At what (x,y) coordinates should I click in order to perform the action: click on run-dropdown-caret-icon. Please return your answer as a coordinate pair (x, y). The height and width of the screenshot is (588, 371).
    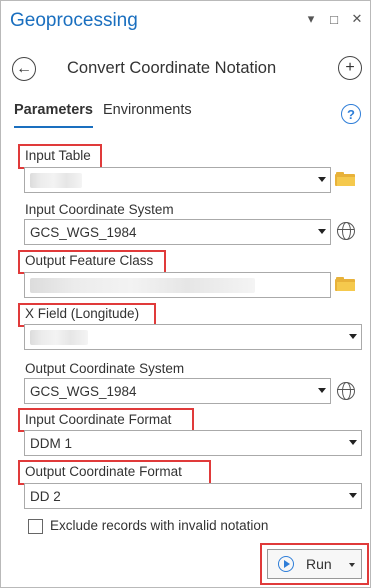
    Looking at the image, I should click on (352, 565).